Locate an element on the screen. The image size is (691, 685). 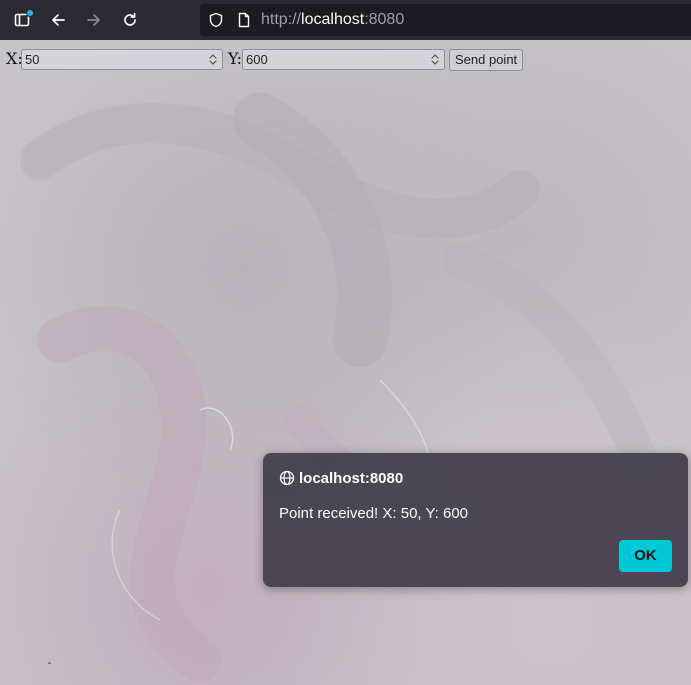
url-protocol: http:// is located at coordinates (281, 19).